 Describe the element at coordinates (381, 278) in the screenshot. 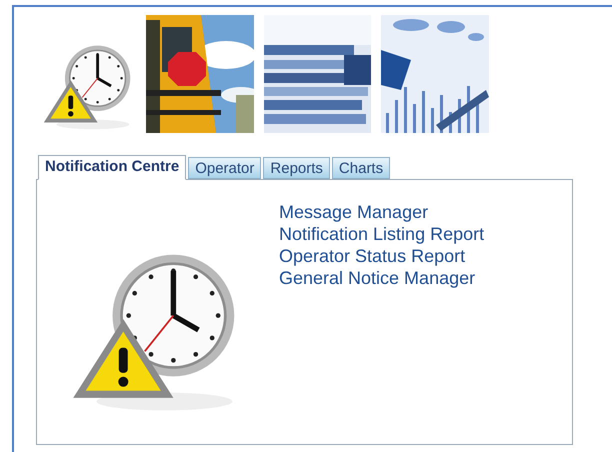

I see `menu-link: General Notice Manager` at that location.